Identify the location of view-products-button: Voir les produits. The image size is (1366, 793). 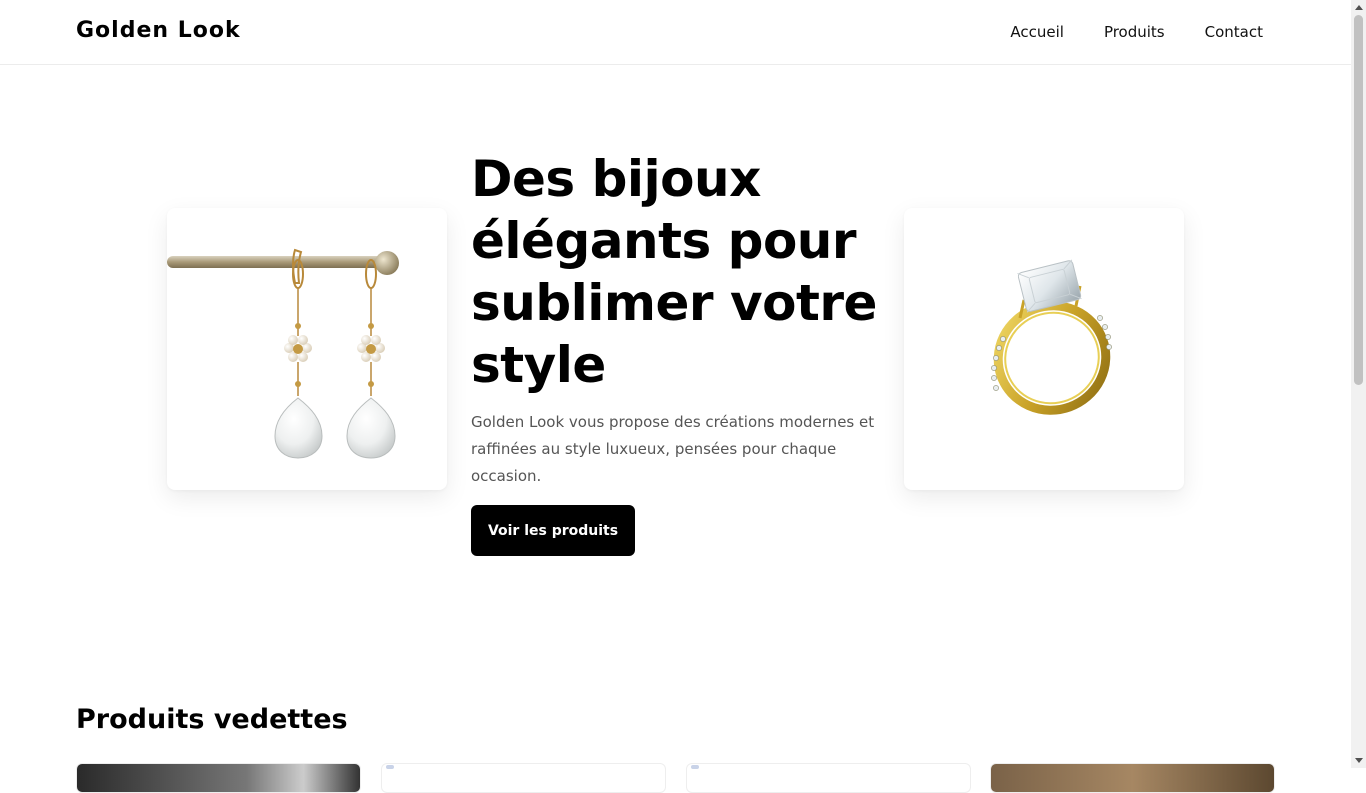
(553, 530).